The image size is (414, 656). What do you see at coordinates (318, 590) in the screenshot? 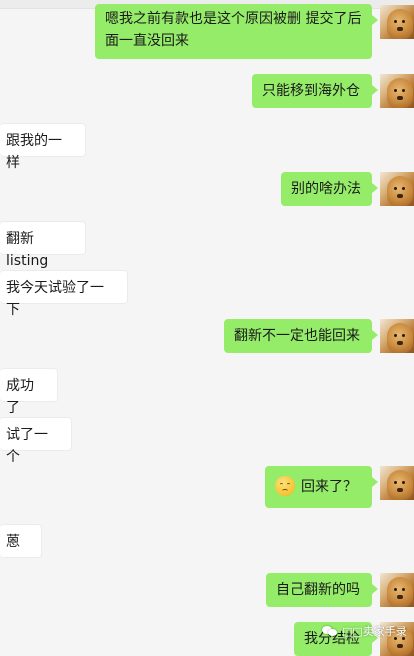
I see `message-text: 自己翻新的吗` at bounding box center [318, 590].